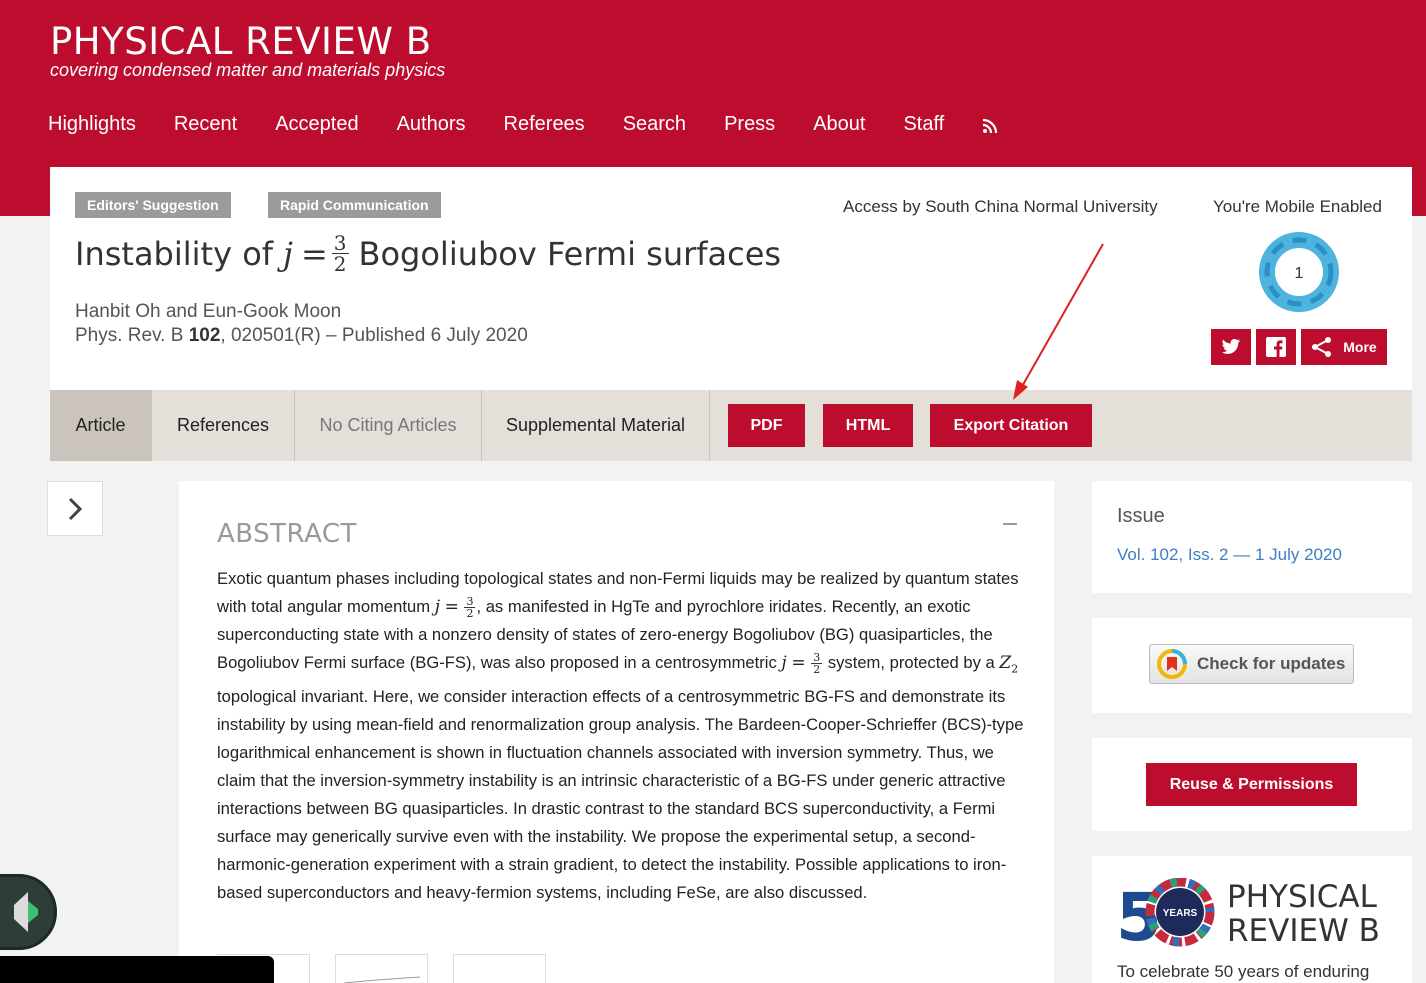  I want to click on twitter-icon, so click(1231, 346).